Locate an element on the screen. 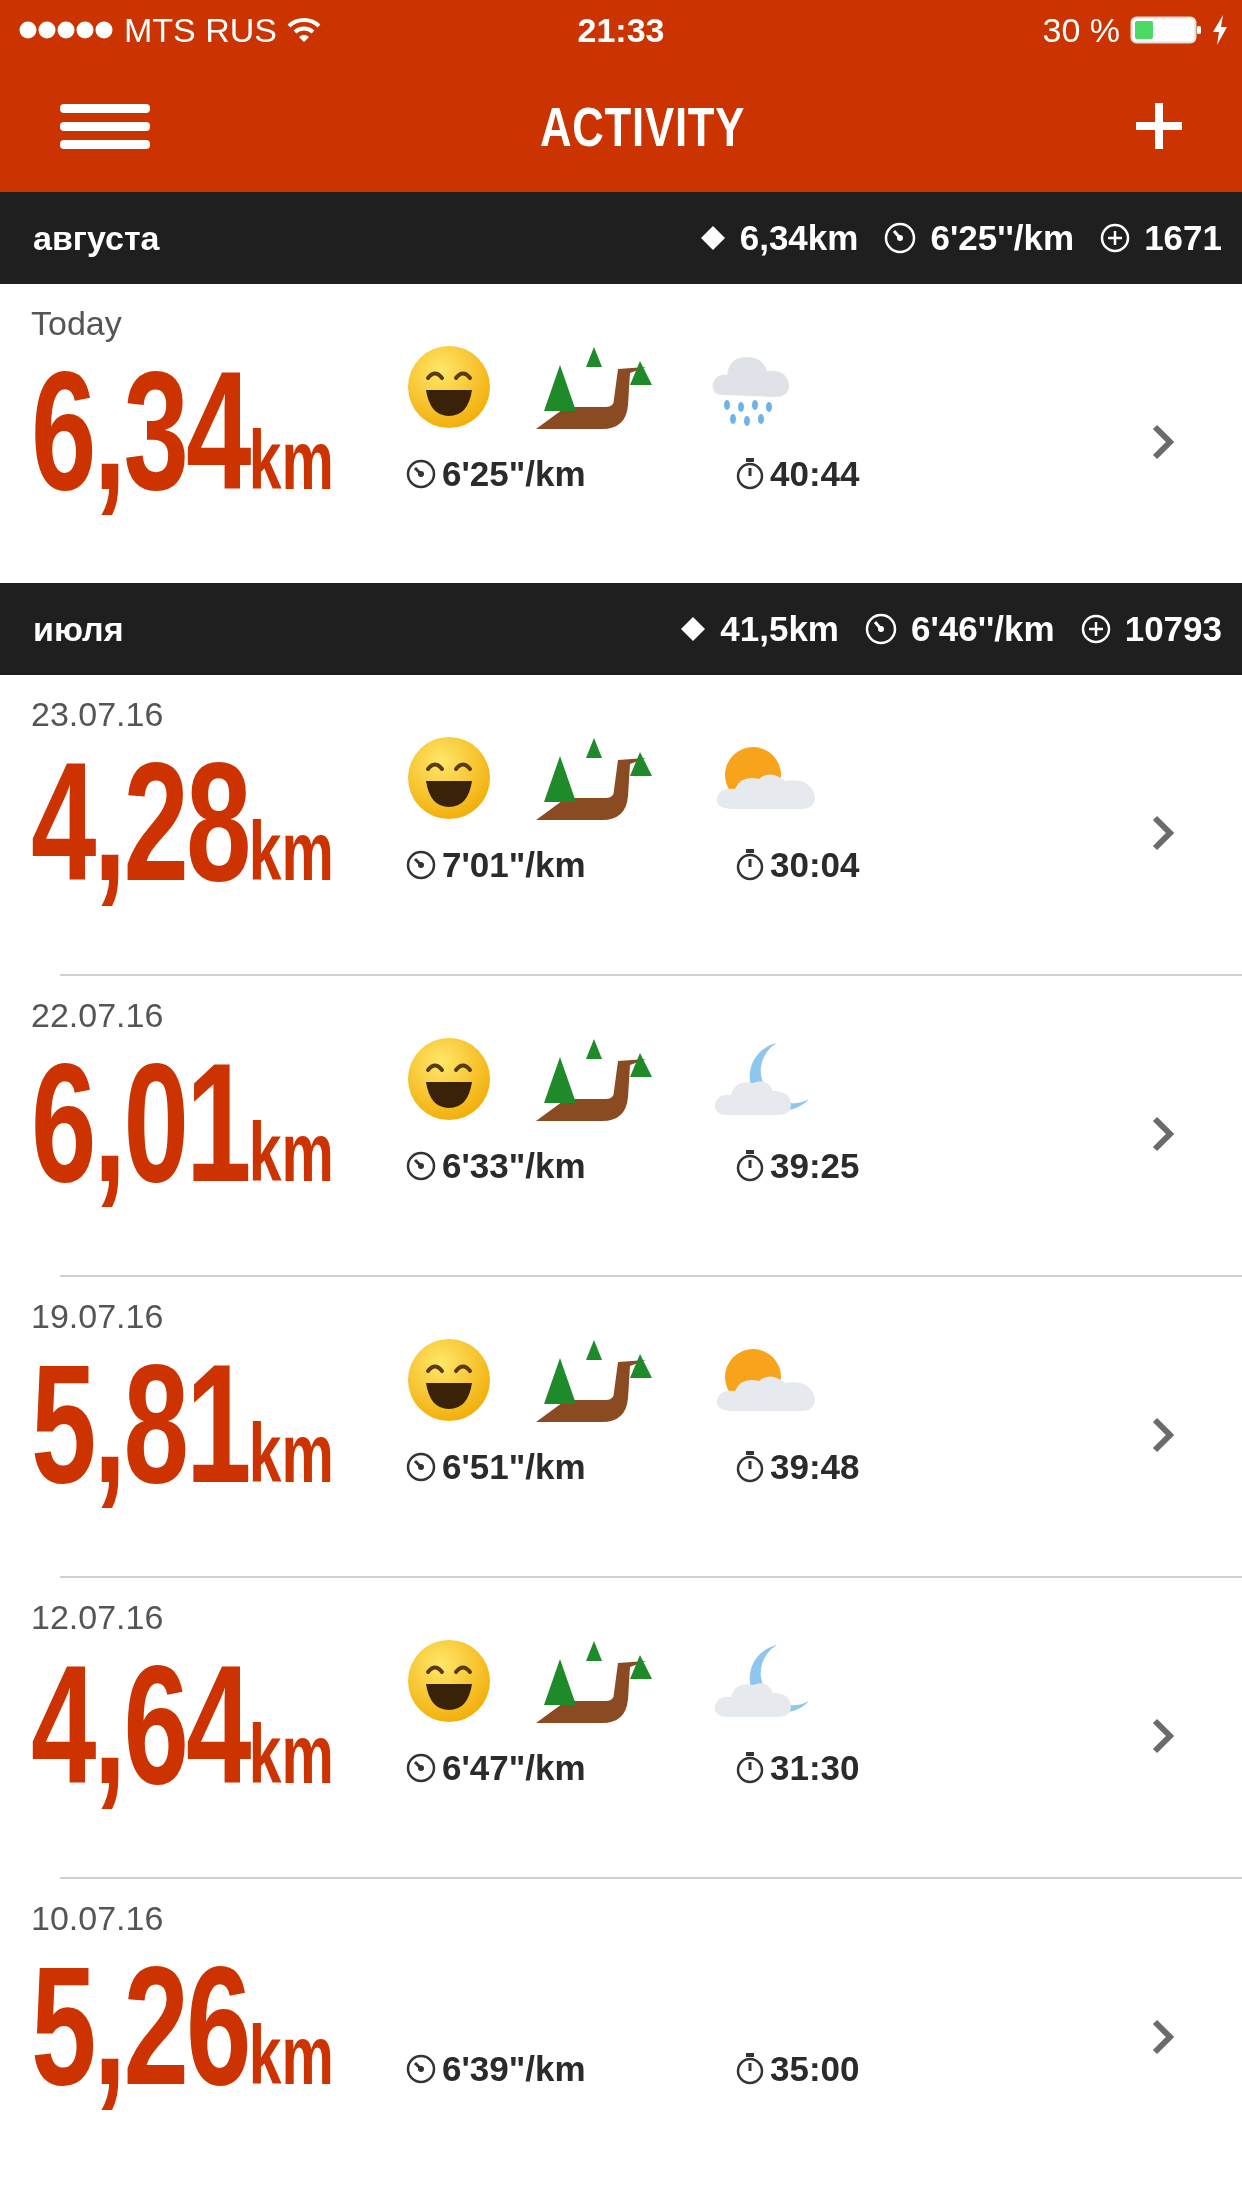 The width and height of the screenshot is (1242, 2208). status-time: 21:33 is located at coordinates (621, 30).